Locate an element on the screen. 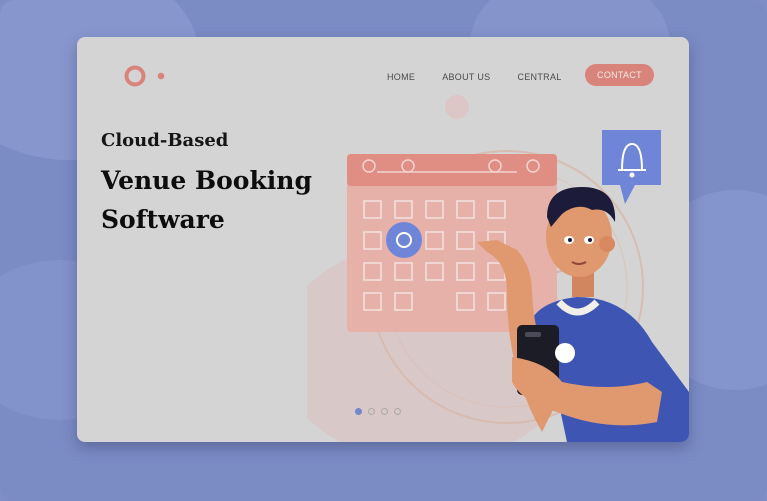 The image size is (767, 501). nav-item-home: HOME is located at coordinates (401, 77).